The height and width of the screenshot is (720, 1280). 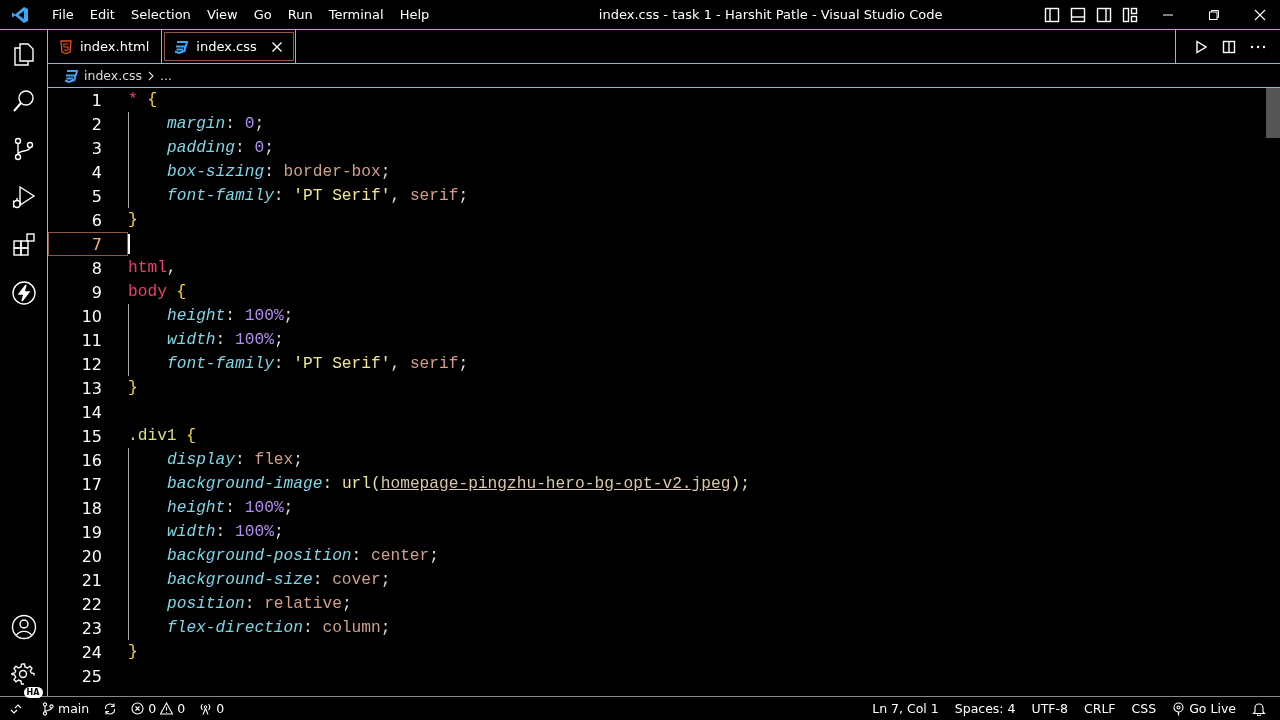 I want to click on line-number: 17, so click(x=91, y=484).